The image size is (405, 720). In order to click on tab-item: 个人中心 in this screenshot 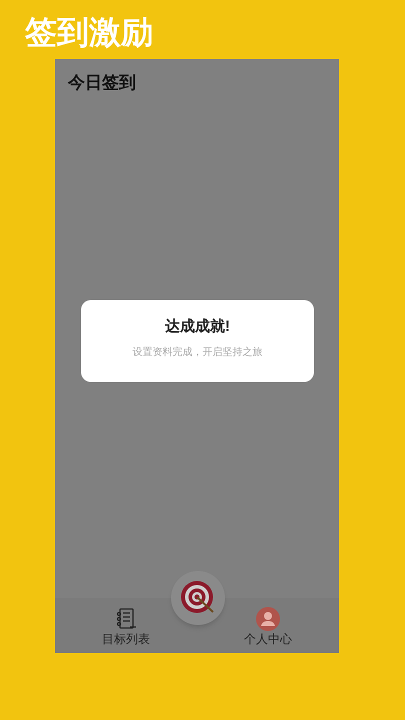, I will do `click(268, 627)`.